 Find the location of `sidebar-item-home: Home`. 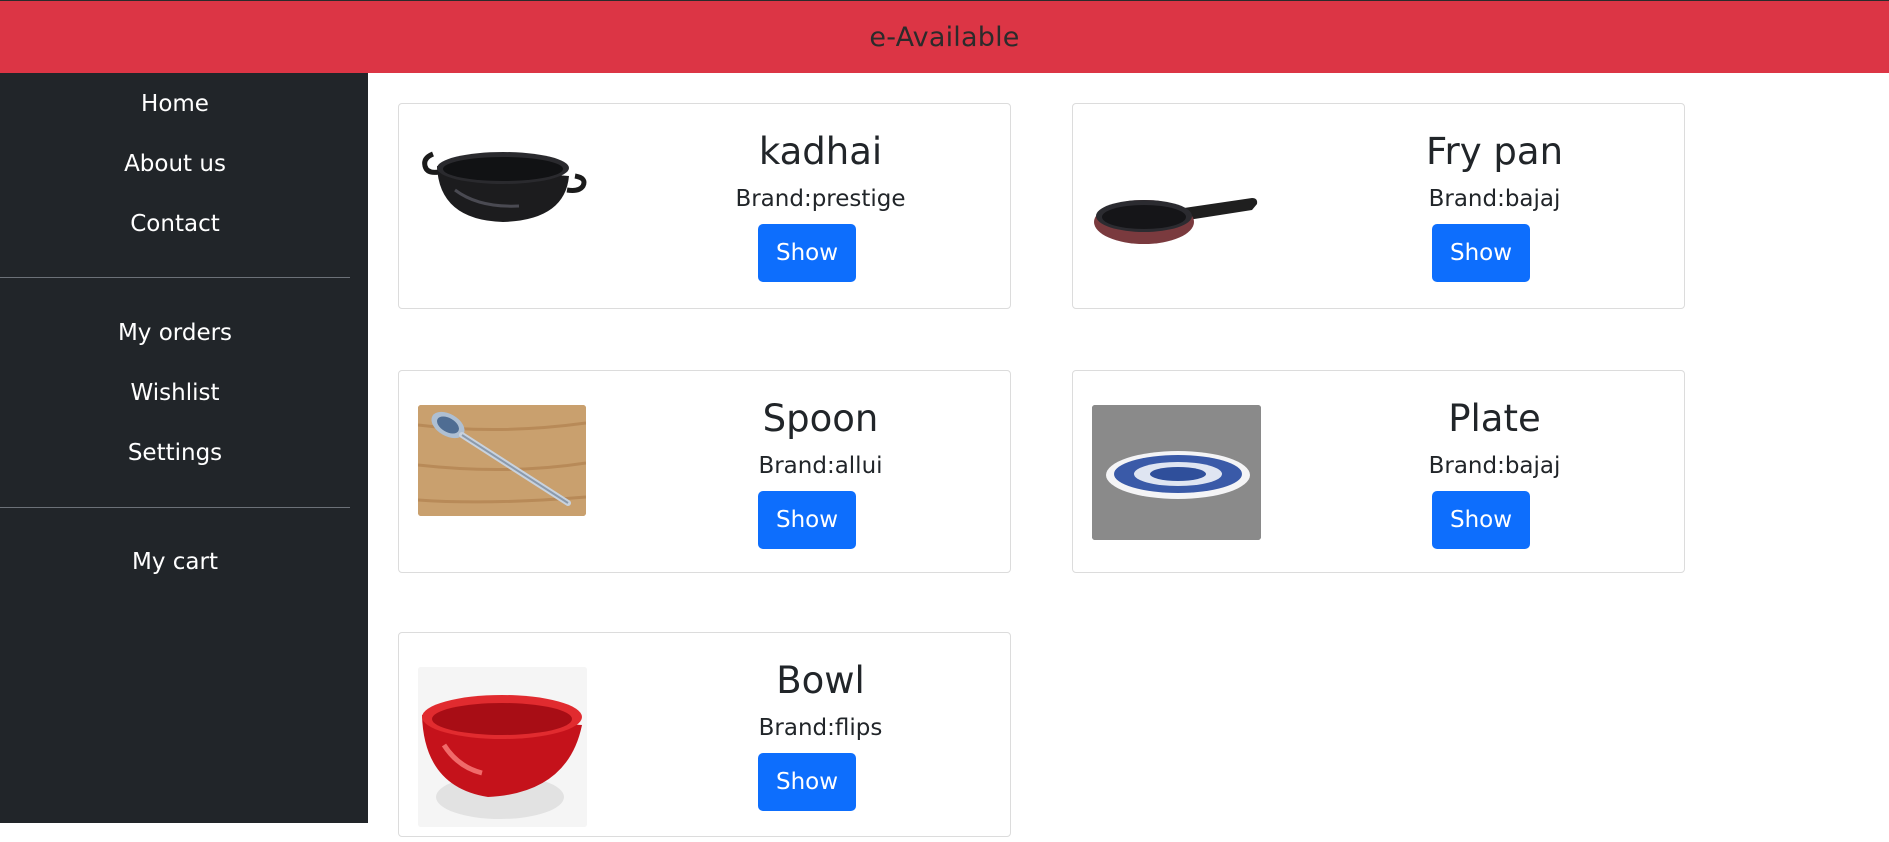

sidebar-item-home: Home is located at coordinates (175, 104).